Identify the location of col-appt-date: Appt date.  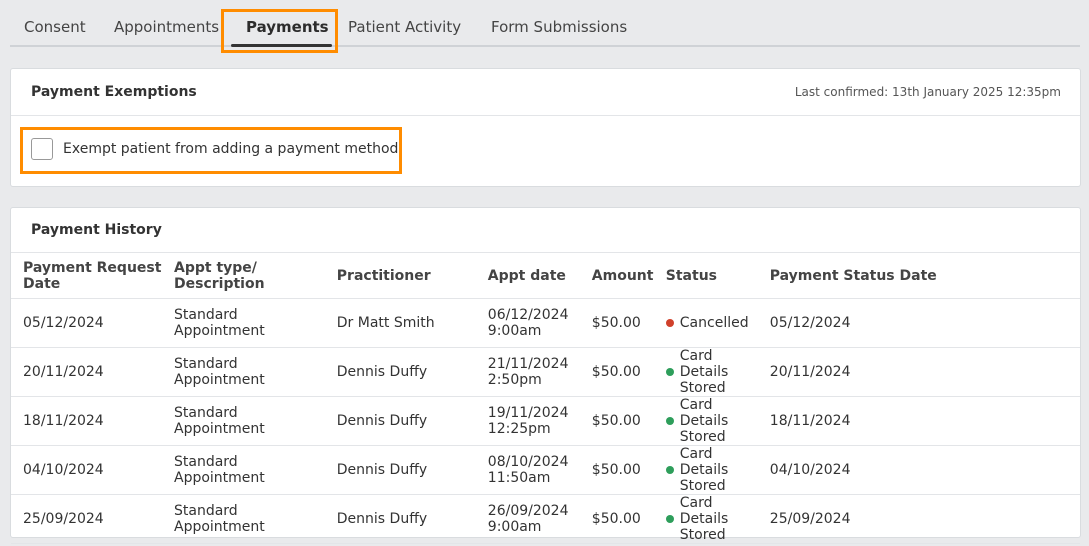
(527, 275).